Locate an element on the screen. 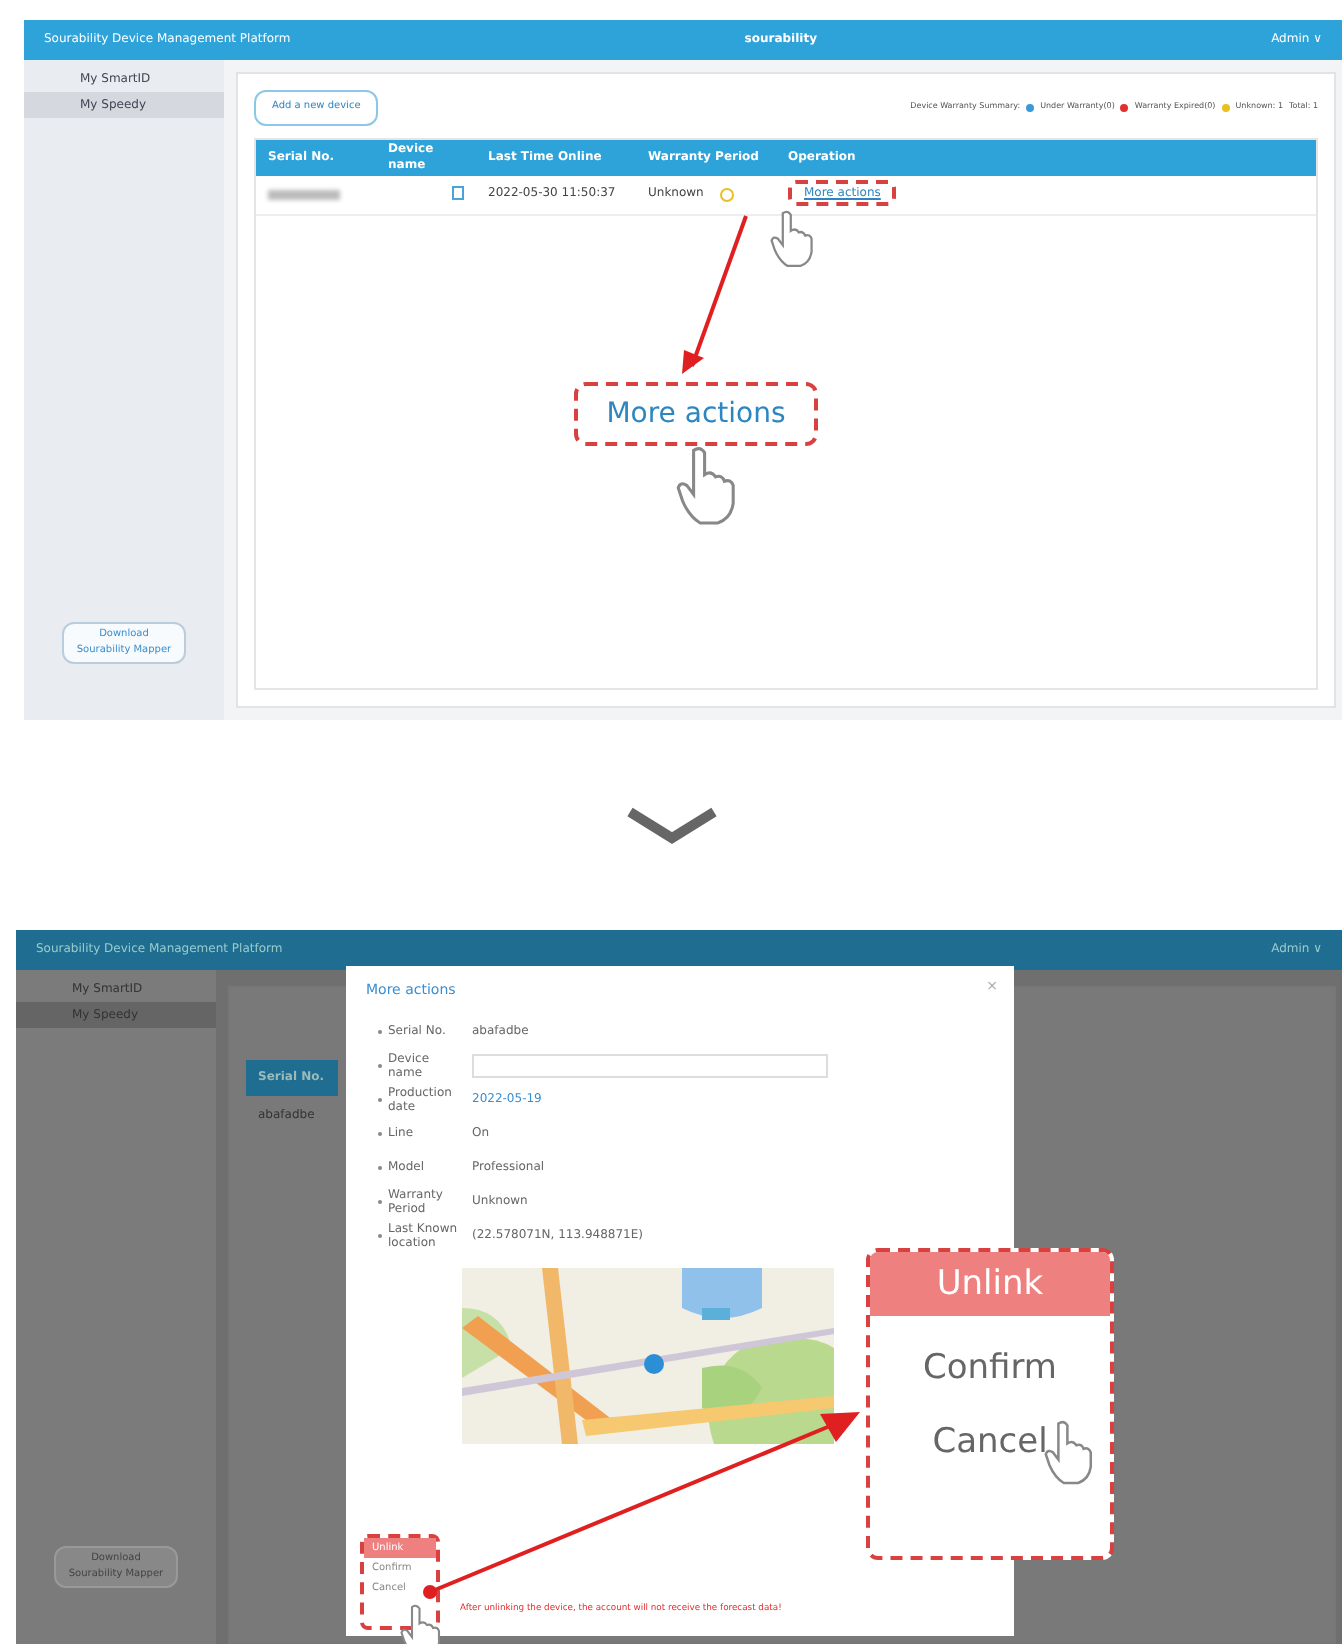  edit-icon is located at coordinates (458, 193).